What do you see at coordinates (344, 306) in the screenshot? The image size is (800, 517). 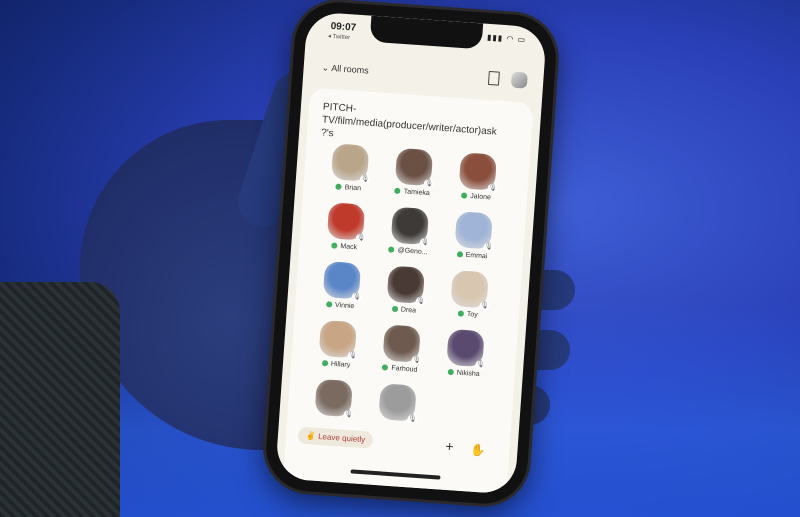 I see `speaker-name-label: Vinnie` at bounding box center [344, 306].